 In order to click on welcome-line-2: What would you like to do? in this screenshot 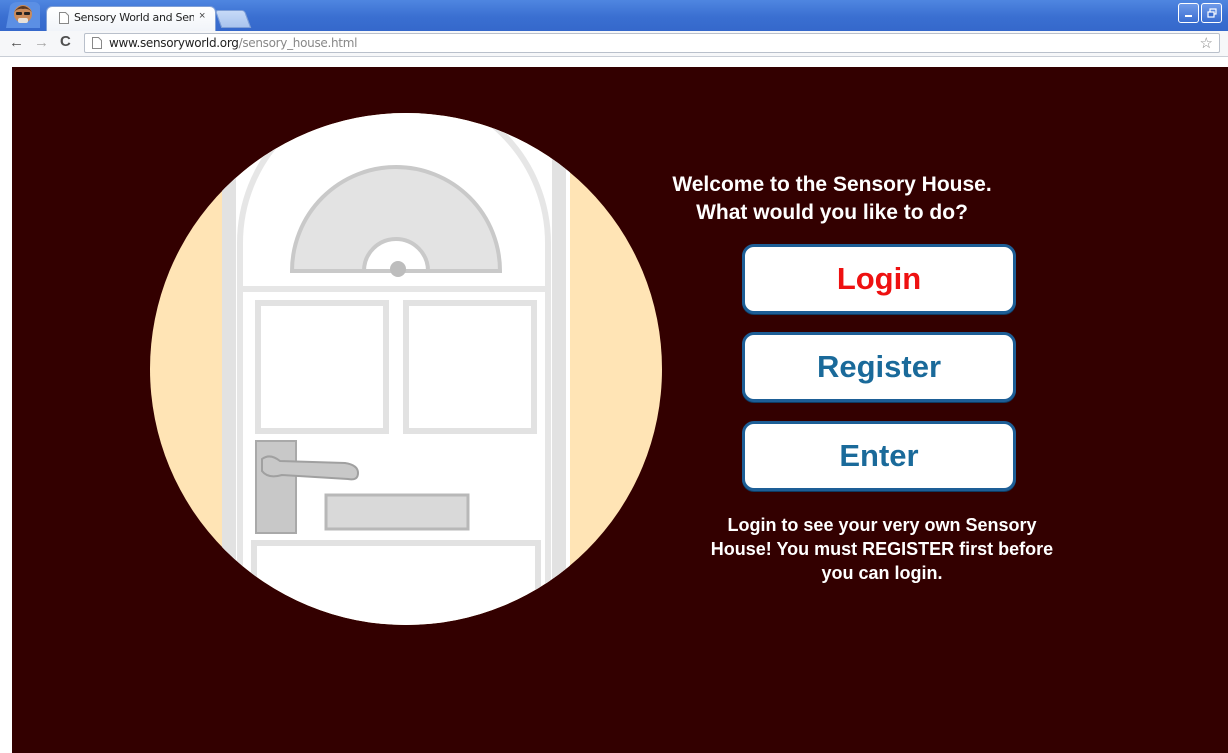, I will do `click(832, 212)`.